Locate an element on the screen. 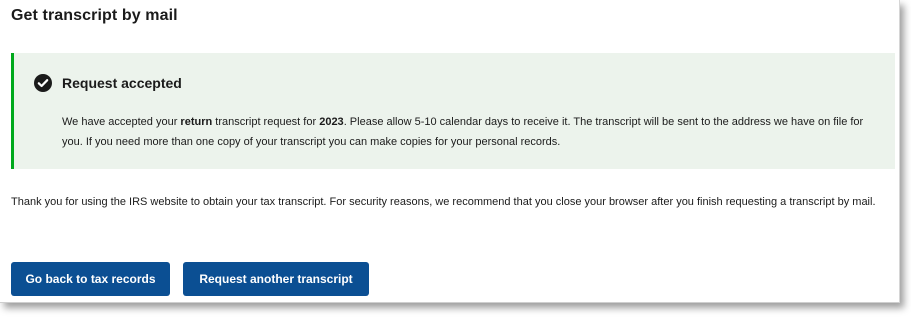 The height and width of the screenshot is (318, 911). transcript-type: return is located at coordinates (196, 122).